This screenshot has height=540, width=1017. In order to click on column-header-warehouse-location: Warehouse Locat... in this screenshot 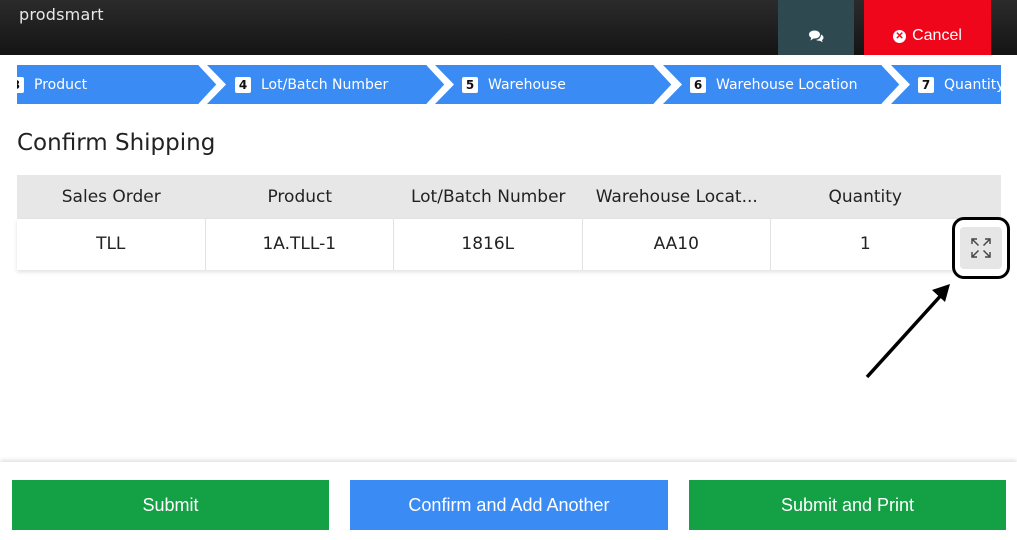, I will do `click(677, 197)`.